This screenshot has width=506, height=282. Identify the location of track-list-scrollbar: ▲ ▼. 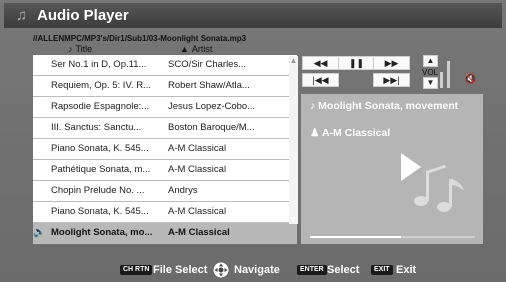
(293, 140).